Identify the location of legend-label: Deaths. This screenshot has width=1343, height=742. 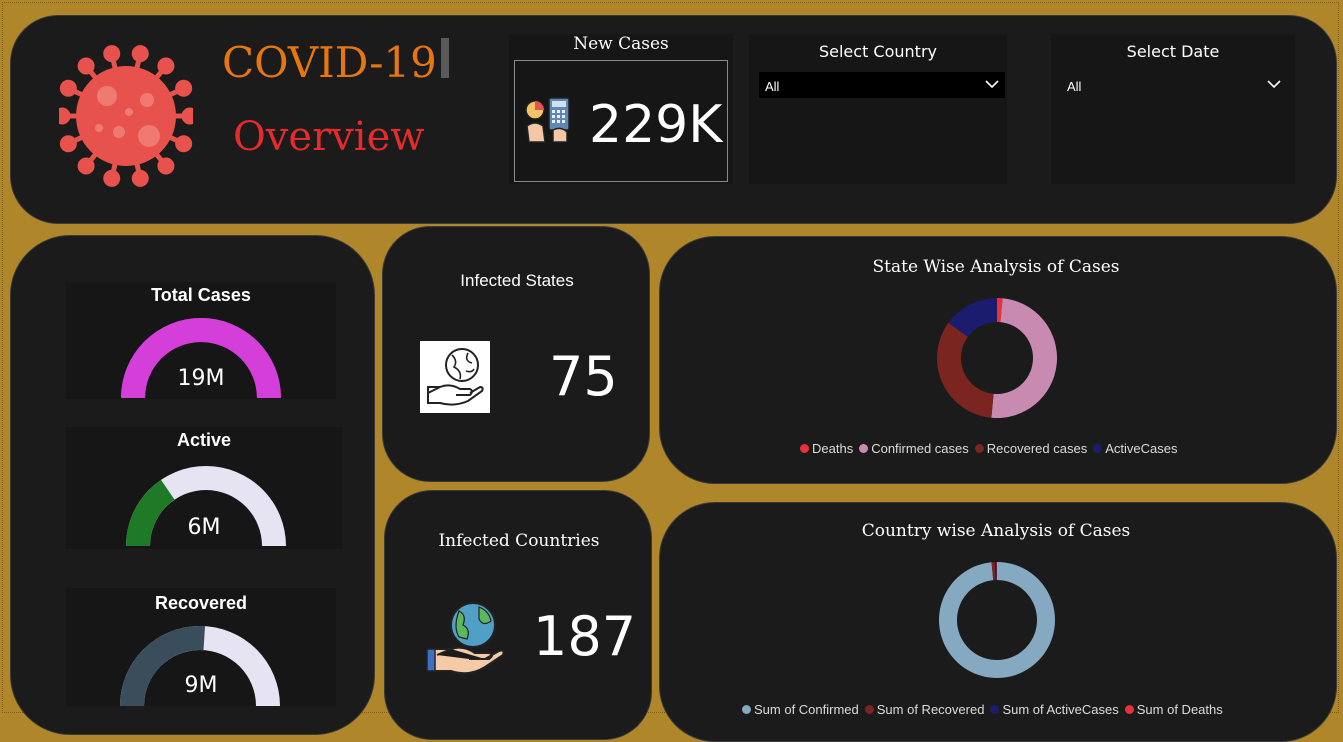
(832, 448).